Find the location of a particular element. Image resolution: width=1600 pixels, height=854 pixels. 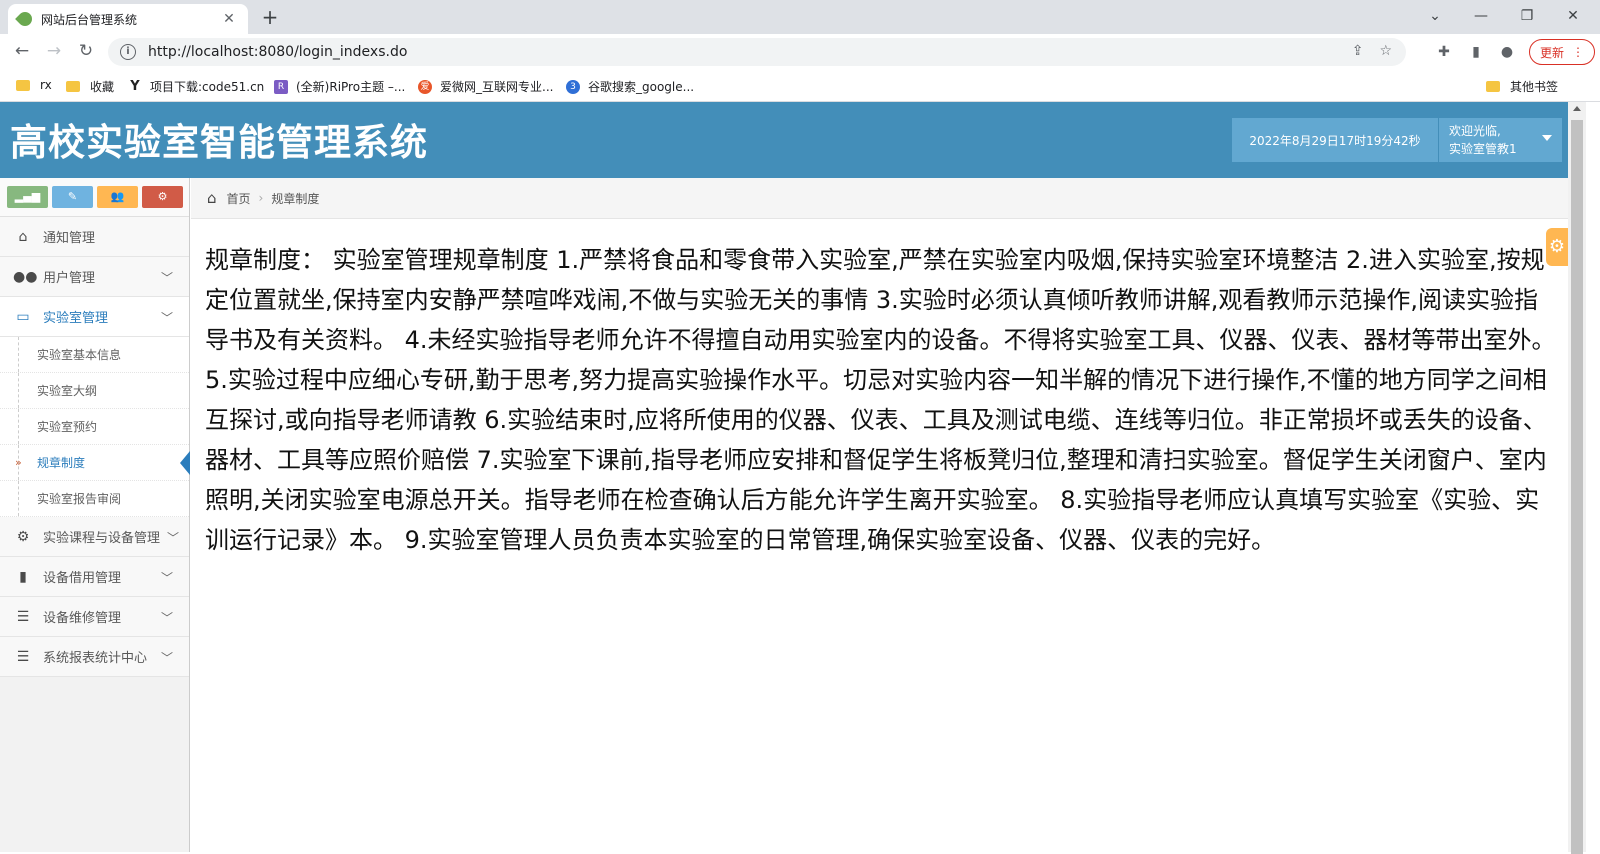

sidebar-item-notice: ⌂ 通知管理 is located at coordinates (94, 237).